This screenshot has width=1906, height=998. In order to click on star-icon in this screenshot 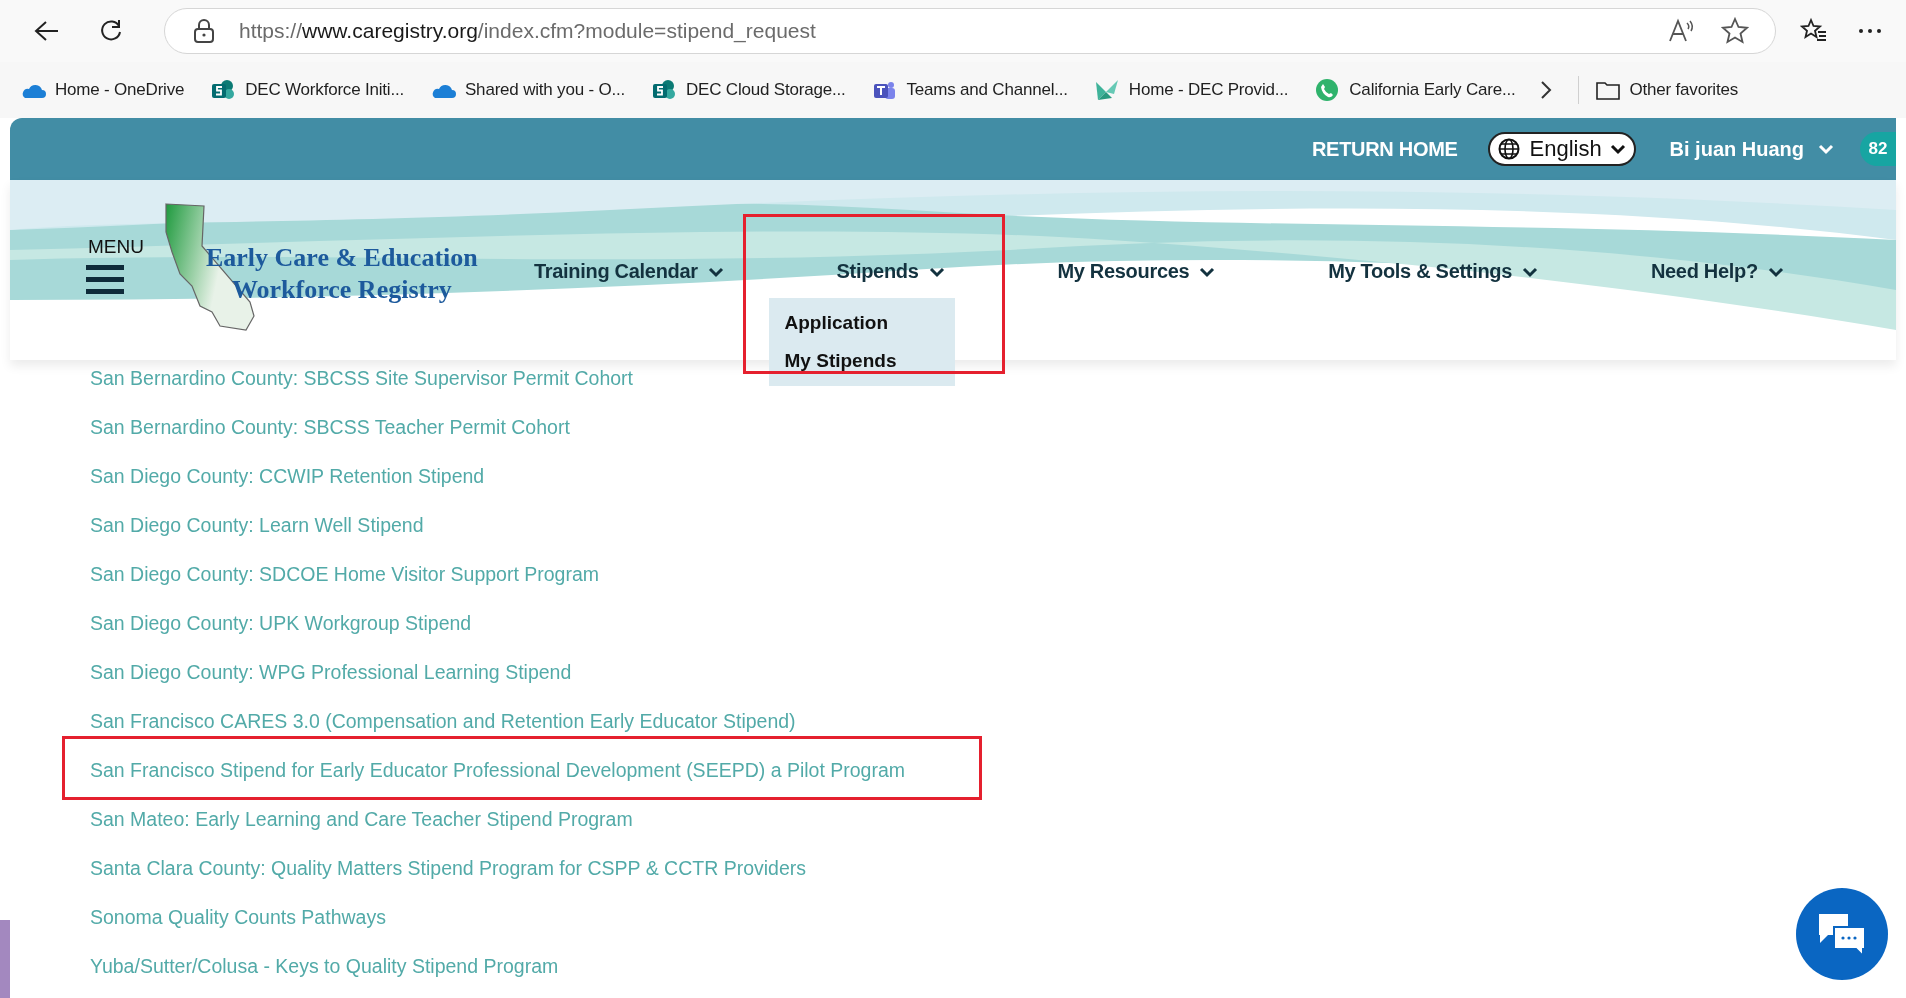, I will do `click(1735, 31)`.